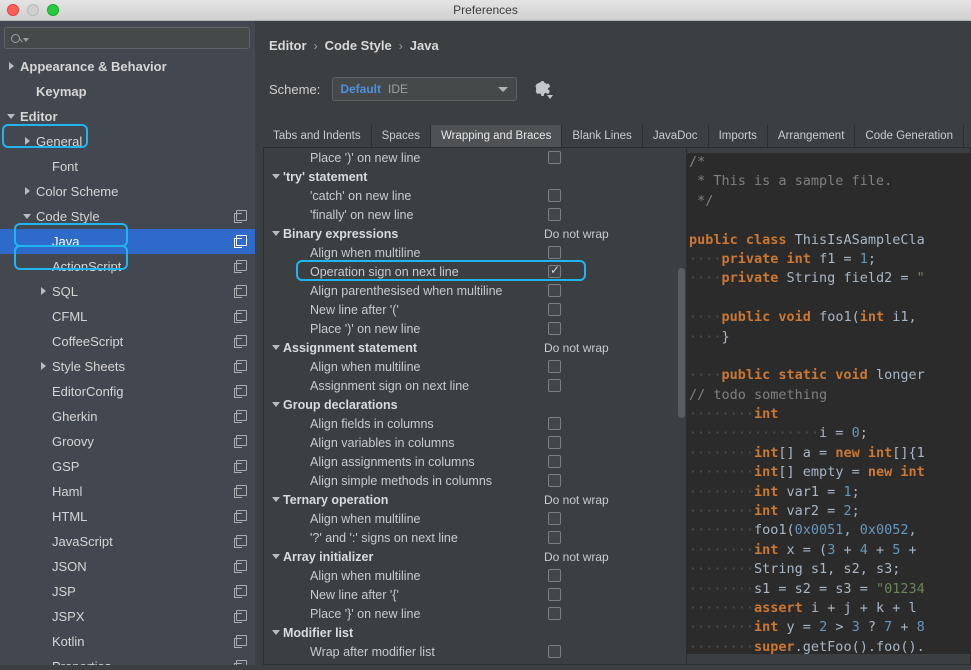 The height and width of the screenshot is (670, 971). I want to click on tab-java-ee-nam: Java EE Nam, so click(967, 136).